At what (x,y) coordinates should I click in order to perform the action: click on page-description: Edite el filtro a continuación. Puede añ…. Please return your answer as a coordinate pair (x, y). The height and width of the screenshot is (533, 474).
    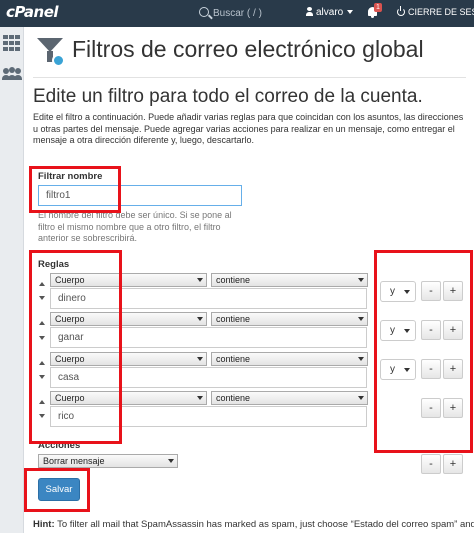
    Looking at the image, I should click on (248, 128).